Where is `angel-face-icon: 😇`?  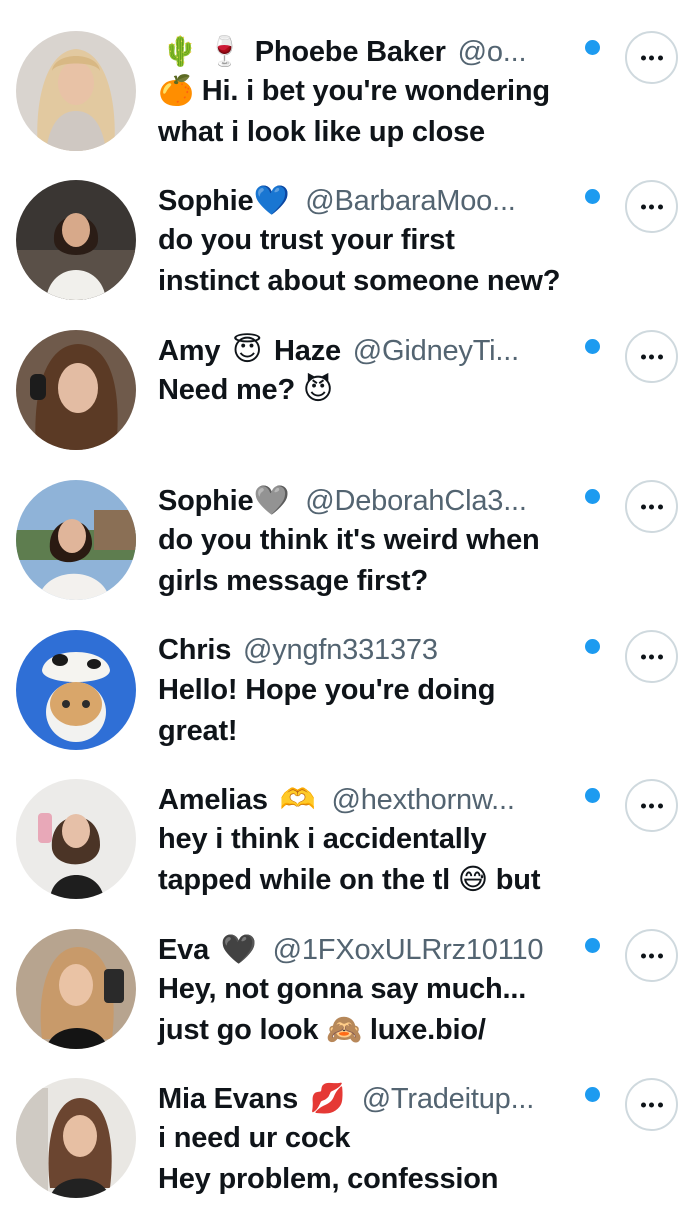 angel-face-icon: 😇 is located at coordinates (247, 350).